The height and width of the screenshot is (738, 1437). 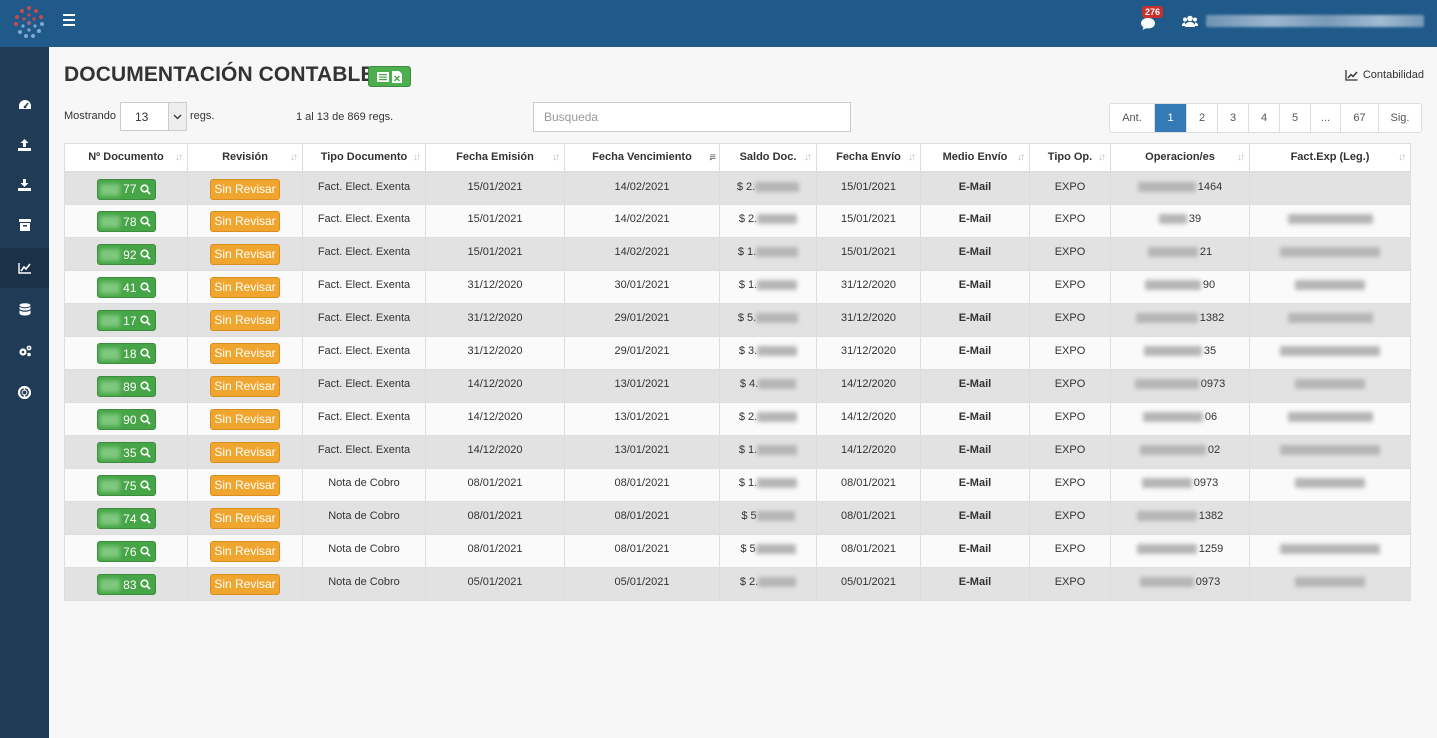 What do you see at coordinates (868, 320) in the screenshot?
I see `cell-fecha-envio: 31/12/2020` at bounding box center [868, 320].